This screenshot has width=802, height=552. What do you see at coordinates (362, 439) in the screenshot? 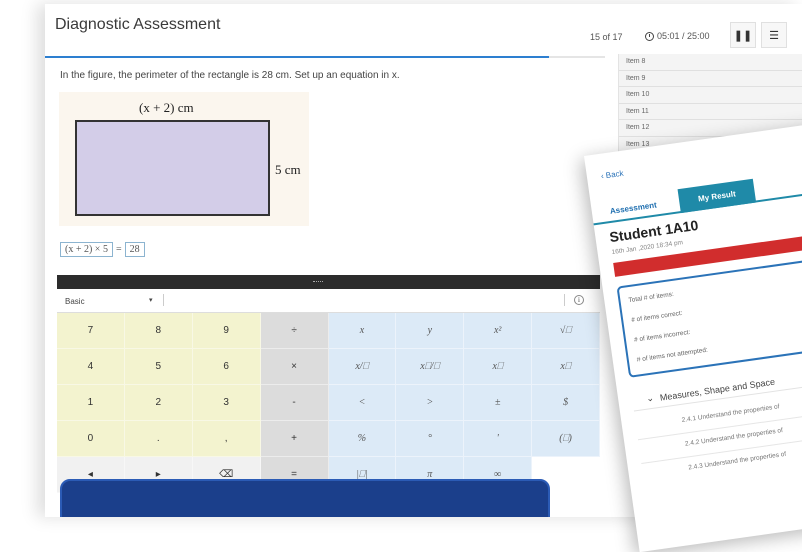
I see `keypad-key: %` at bounding box center [362, 439].